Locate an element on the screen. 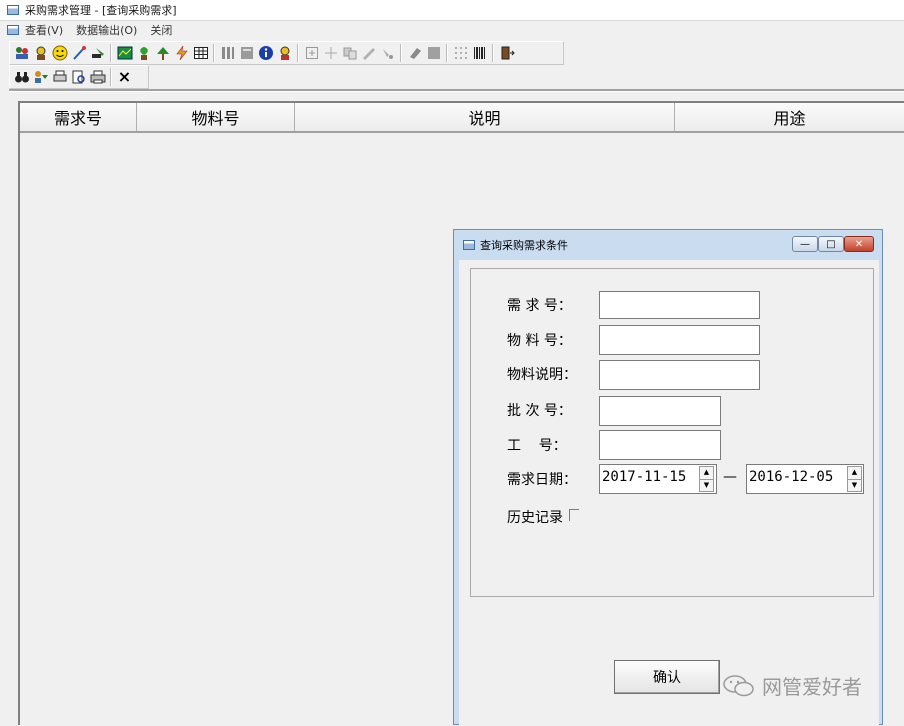 The height and width of the screenshot is (726, 904). binoculars-icon is located at coordinates (21, 77).